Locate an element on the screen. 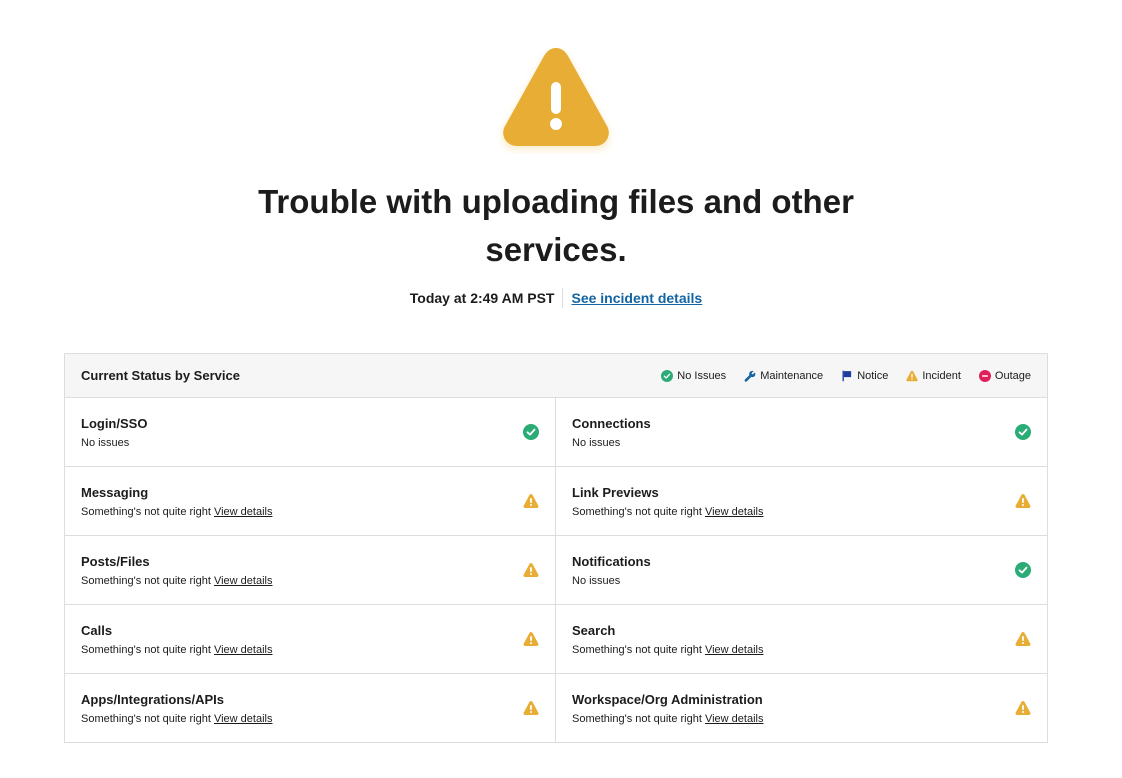 The image size is (1122, 778). status-table-title: Current Status by Service is located at coordinates (160, 375).